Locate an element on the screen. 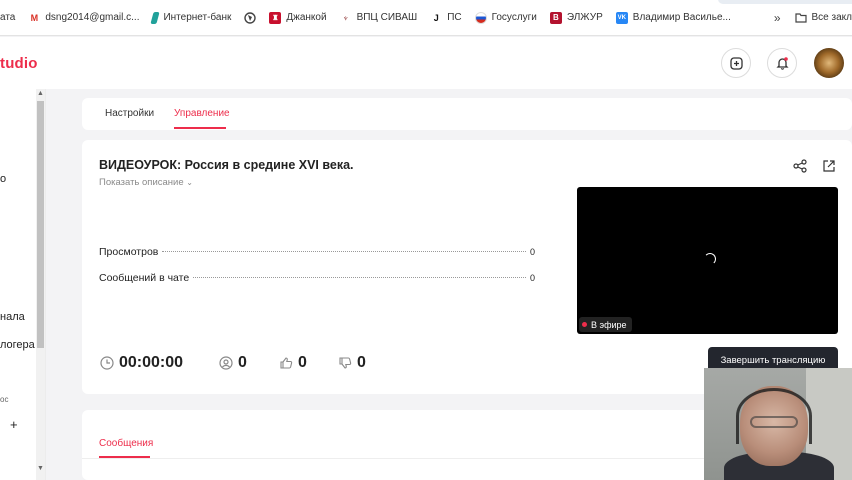  bell-icon is located at coordinates (782, 63).